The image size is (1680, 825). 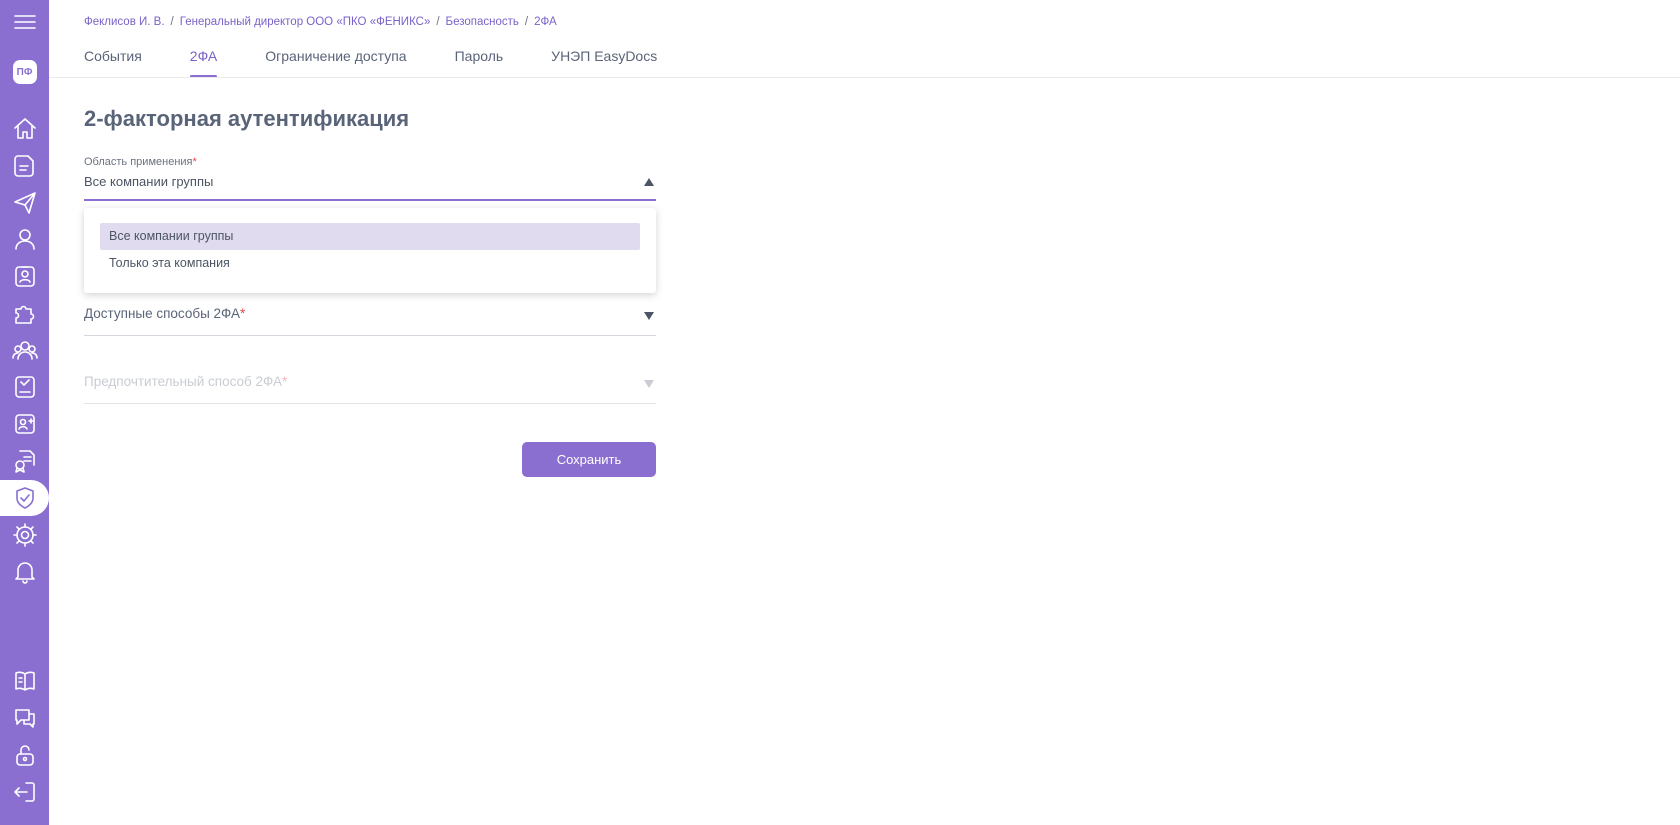 What do you see at coordinates (335, 63) in the screenshot?
I see `tab-access-restriction: Ограничение доступа` at bounding box center [335, 63].